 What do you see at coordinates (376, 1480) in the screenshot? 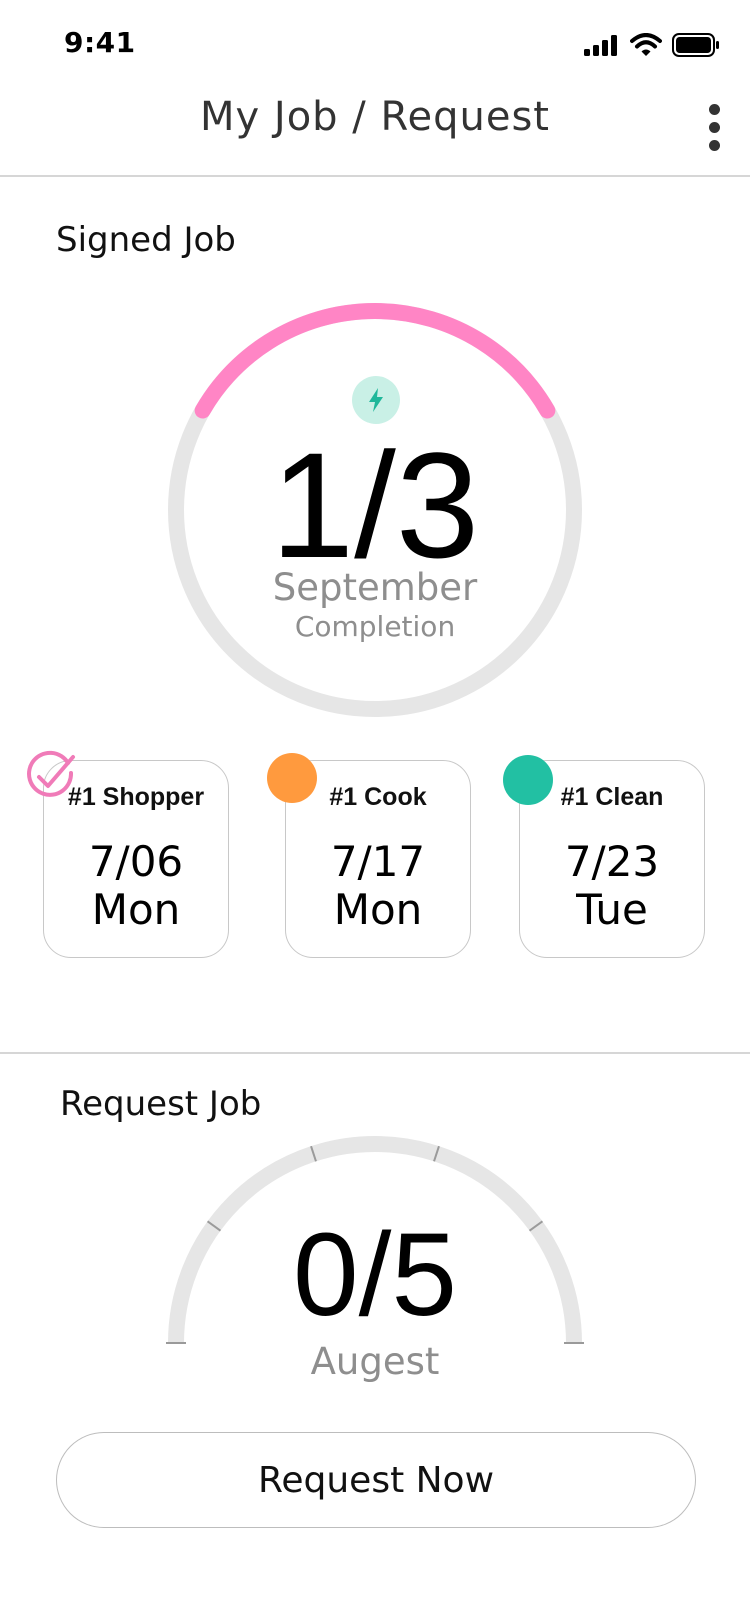
I see `request-now-button: Request Now` at bounding box center [376, 1480].